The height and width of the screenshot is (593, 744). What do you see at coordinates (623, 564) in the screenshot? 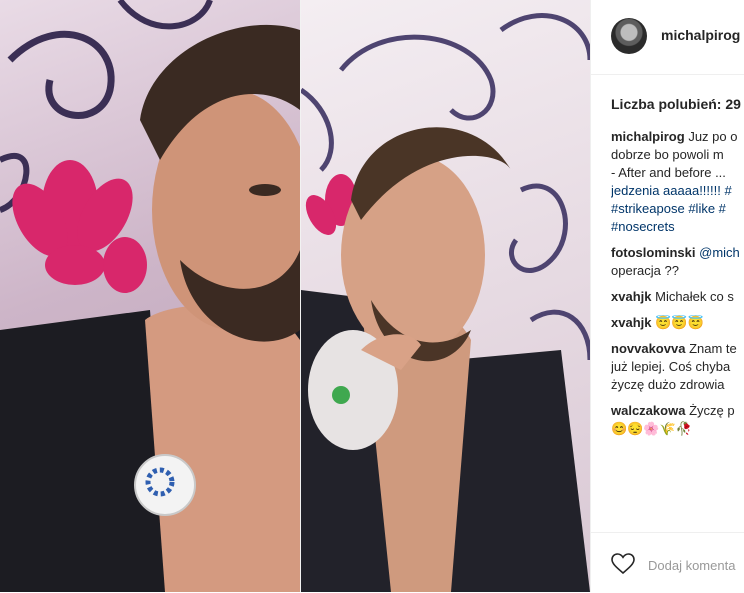
I see `heart-icon` at bounding box center [623, 564].